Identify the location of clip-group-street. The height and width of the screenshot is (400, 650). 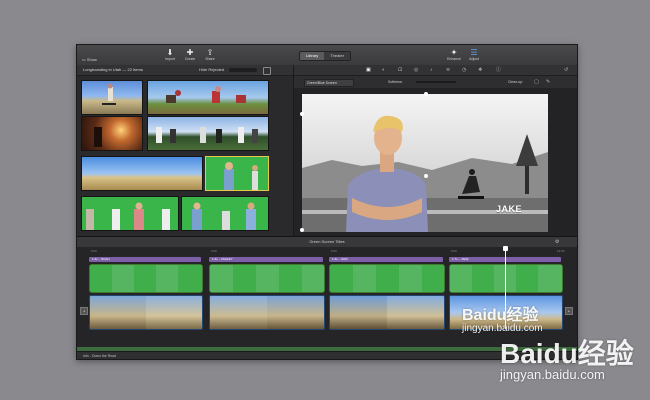
(208, 133).